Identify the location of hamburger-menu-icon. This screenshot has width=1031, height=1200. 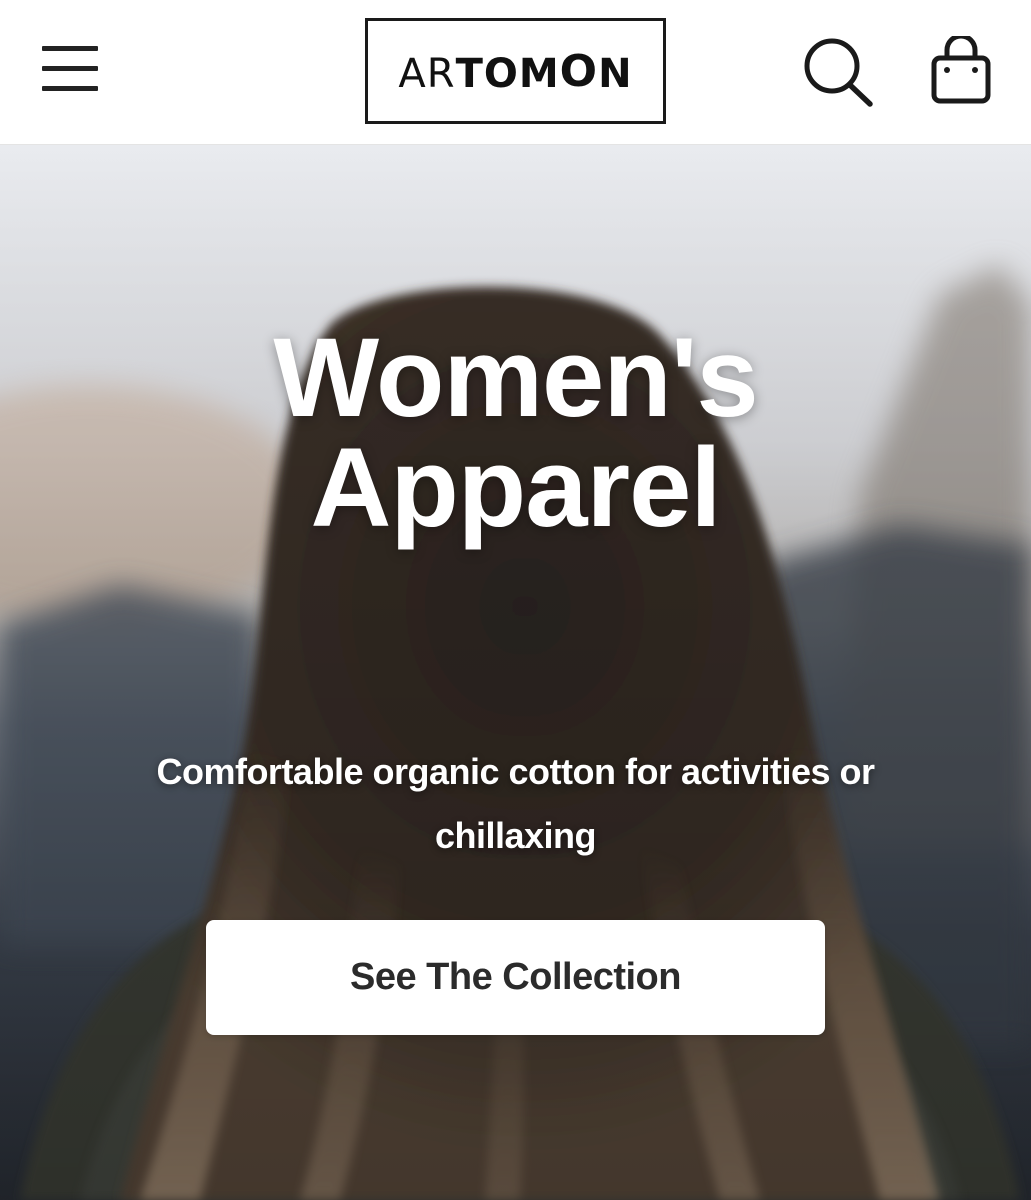
(70, 48).